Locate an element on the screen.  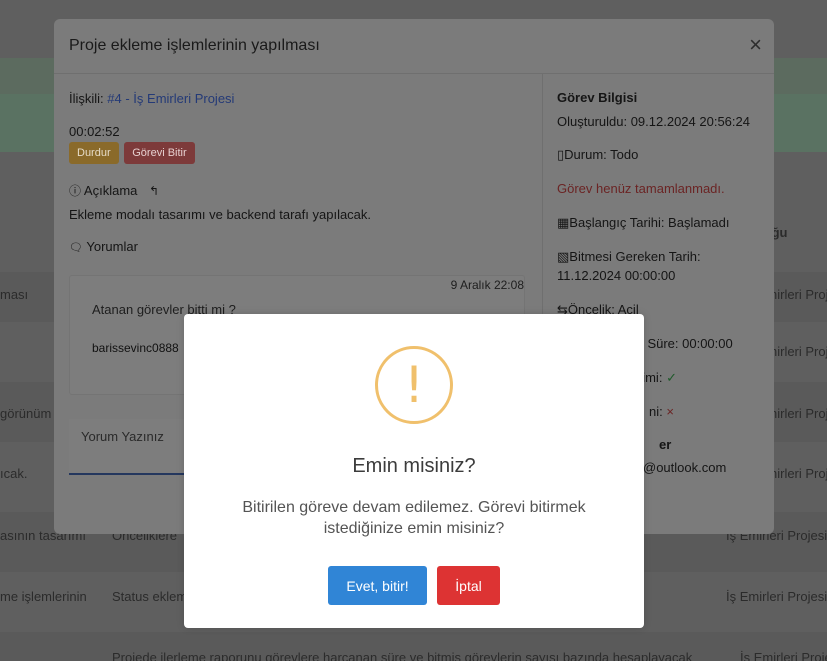
timer: 00:02:52 is located at coordinates (94, 131).